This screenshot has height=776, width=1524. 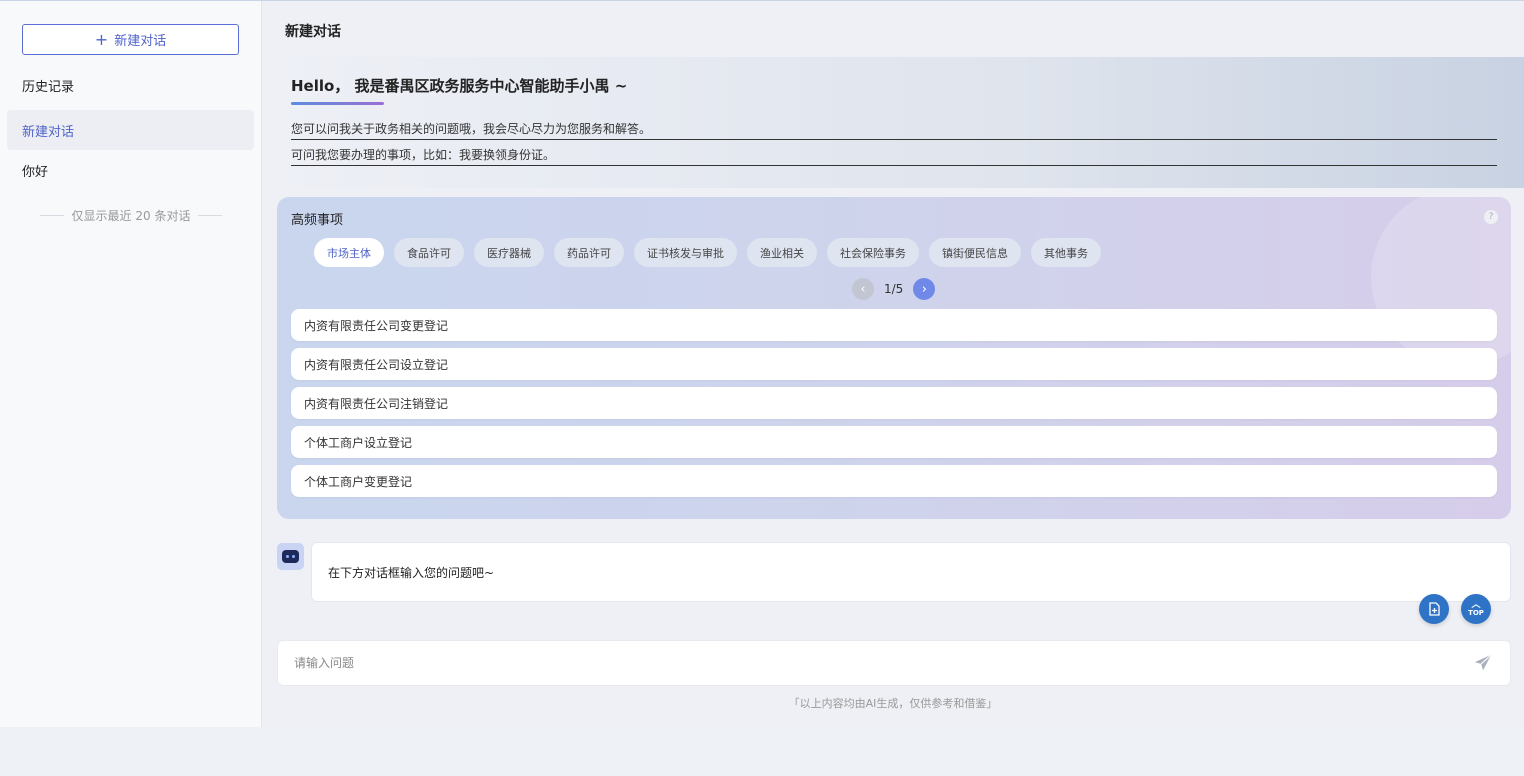 I want to click on tab-medical-device: 医疗器械, so click(x=509, y=252).